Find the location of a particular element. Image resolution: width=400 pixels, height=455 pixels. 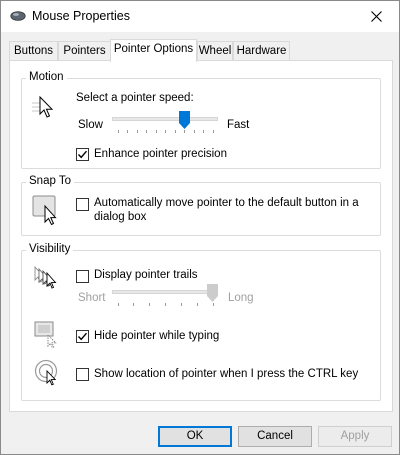

fast-label: Fast is located at coordinates (238, 125).